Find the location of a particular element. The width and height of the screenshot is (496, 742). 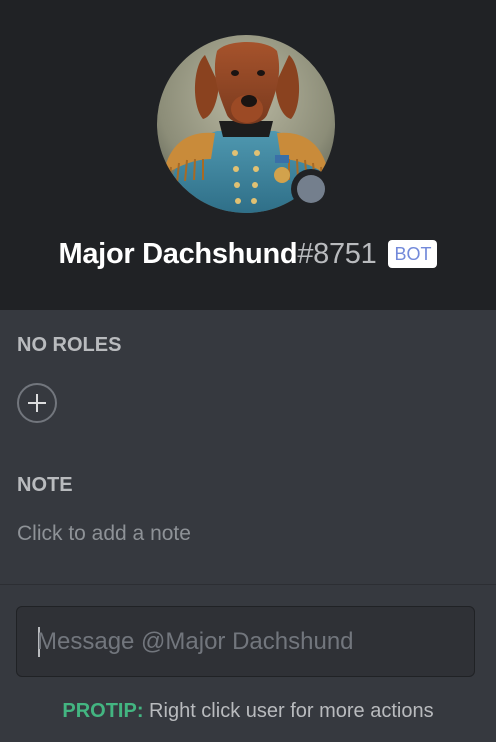

protip-label: PROTIP: is located at coordinates (103, 711).